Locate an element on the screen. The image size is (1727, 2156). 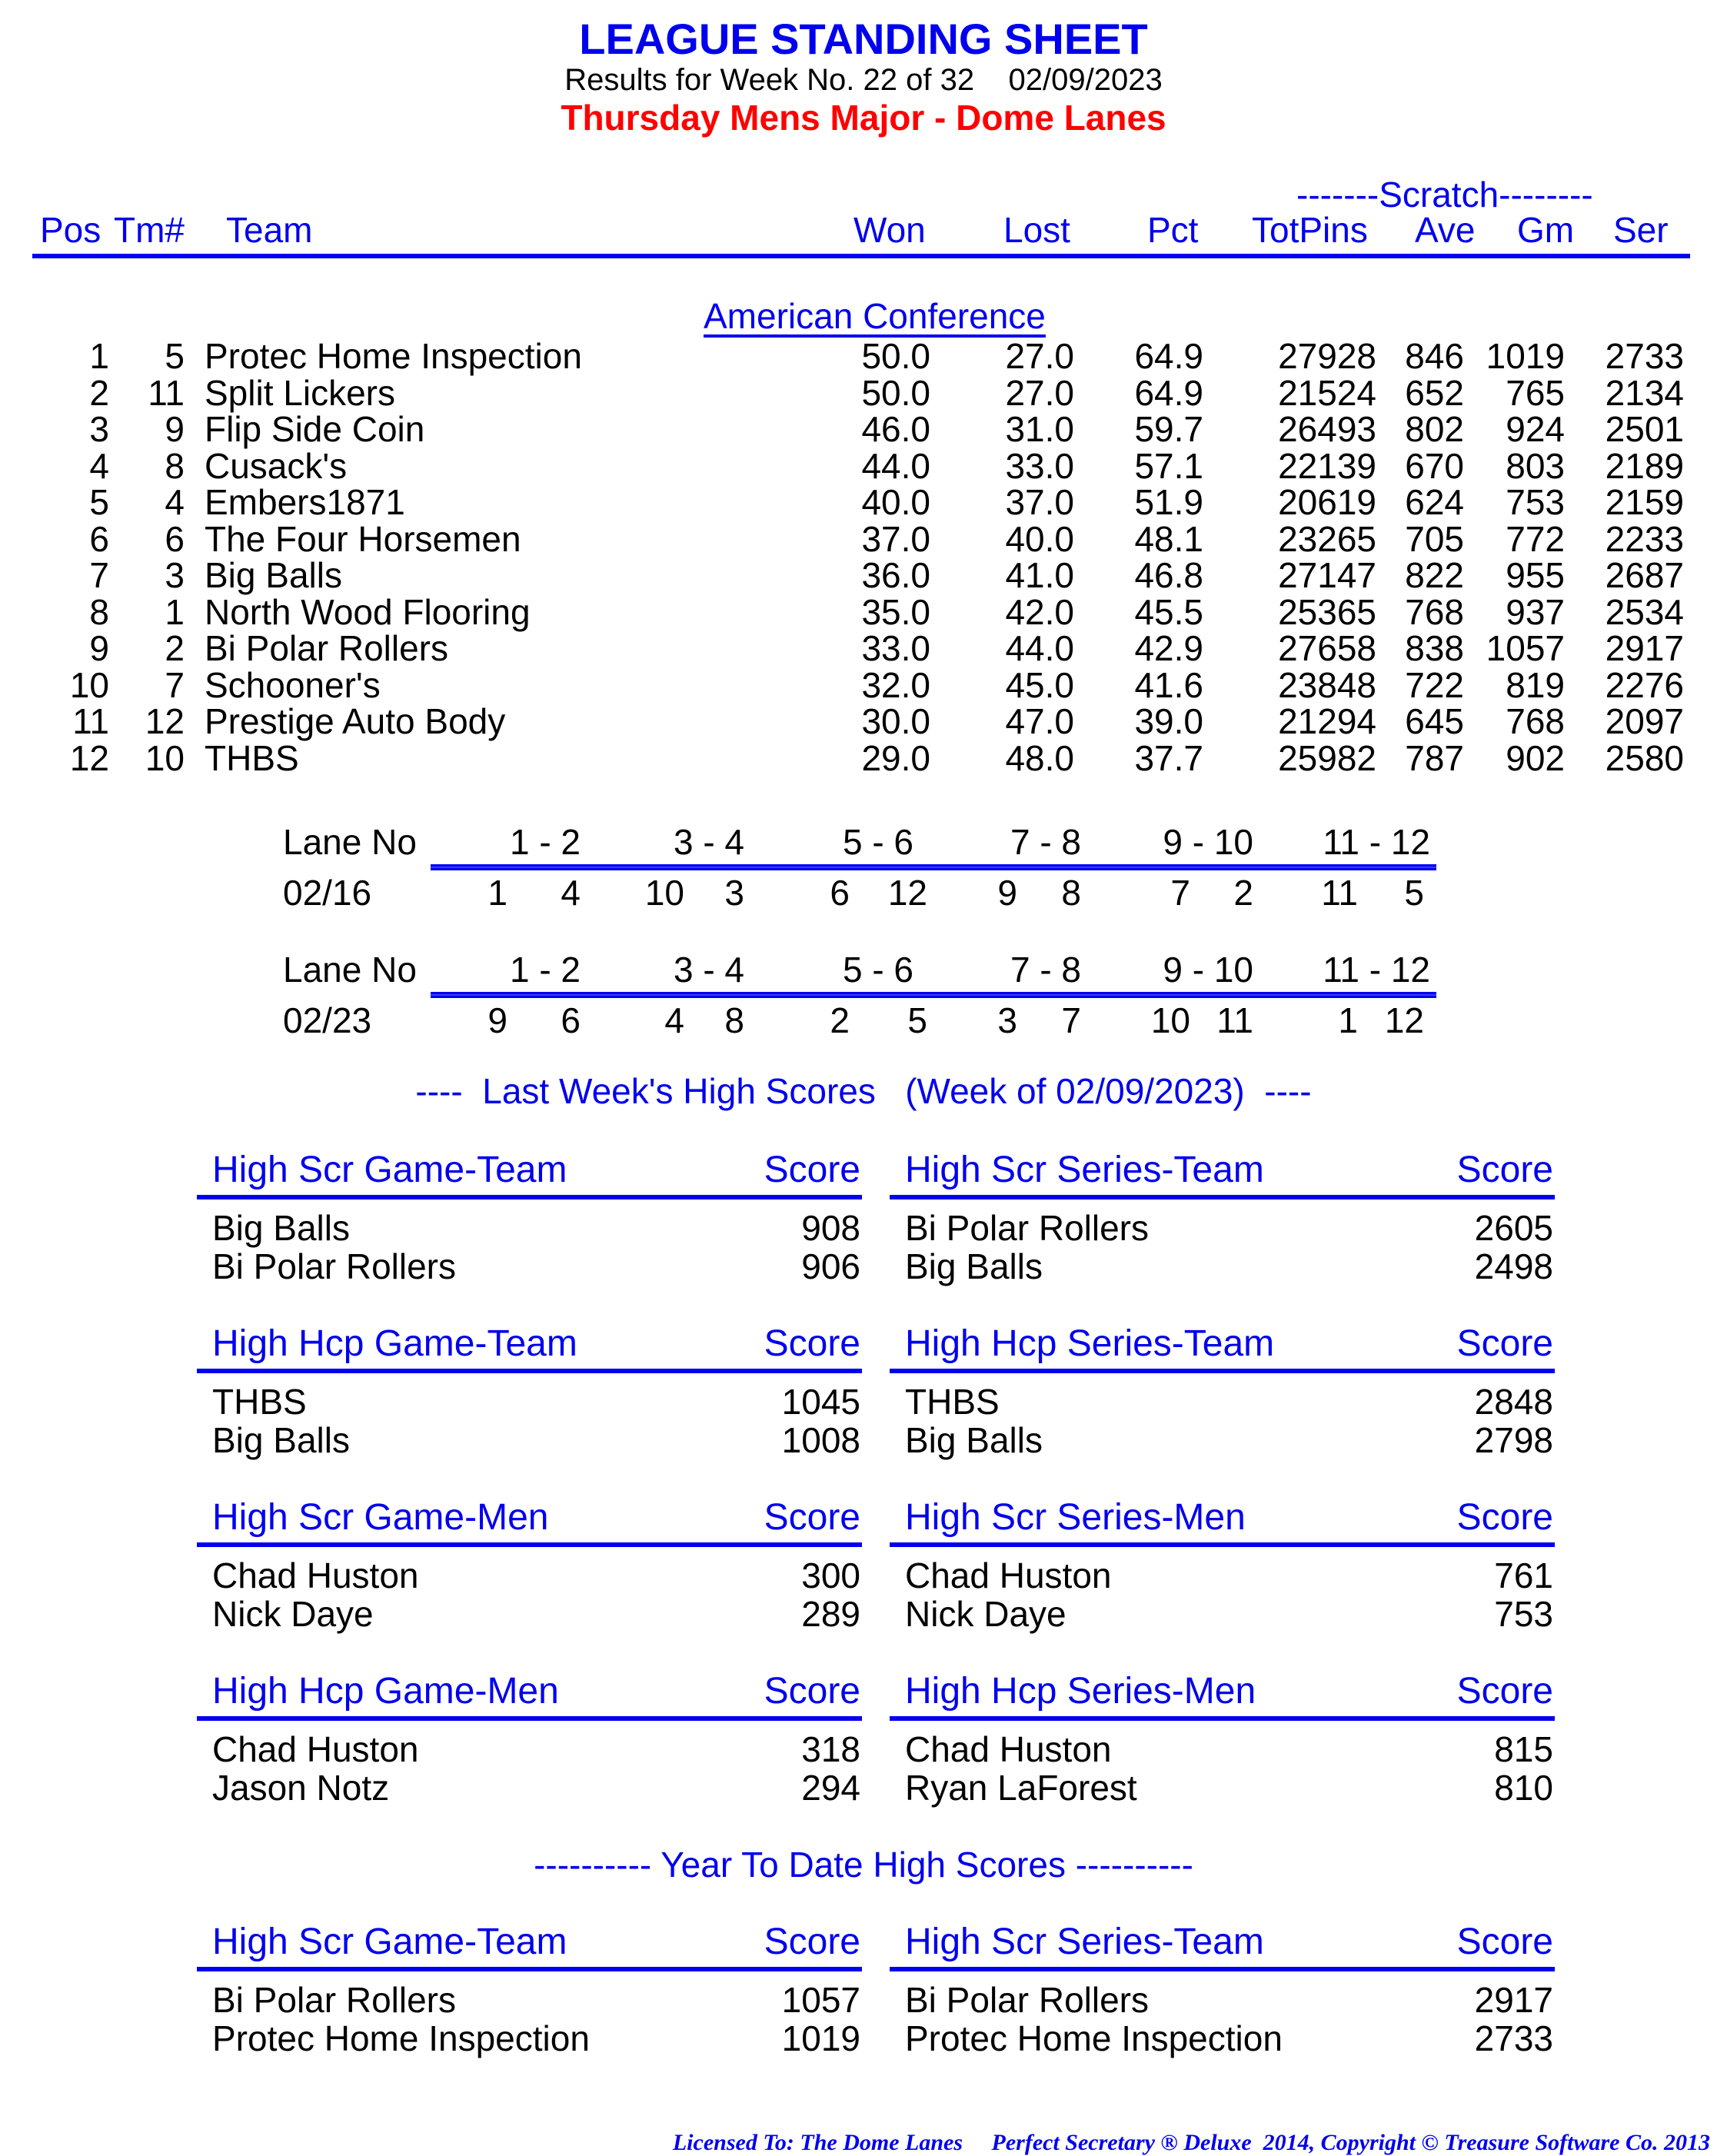
category-label: High Scr Series-Men is located at coordinates (1075, 1517).